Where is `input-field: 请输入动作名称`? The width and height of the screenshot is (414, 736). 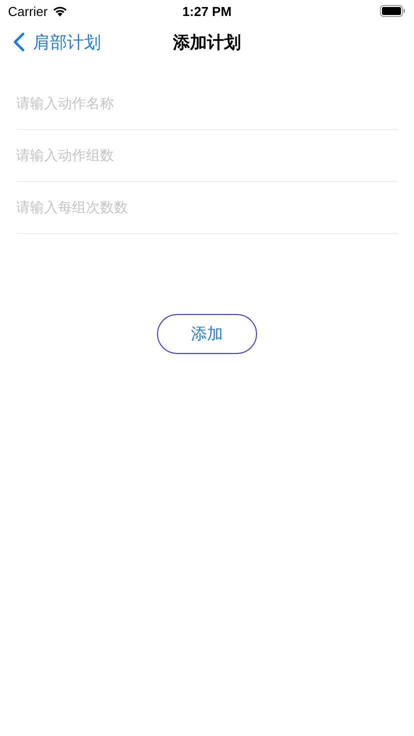
input-field: 请输入动作名称 is located at coordinates (207, 104).